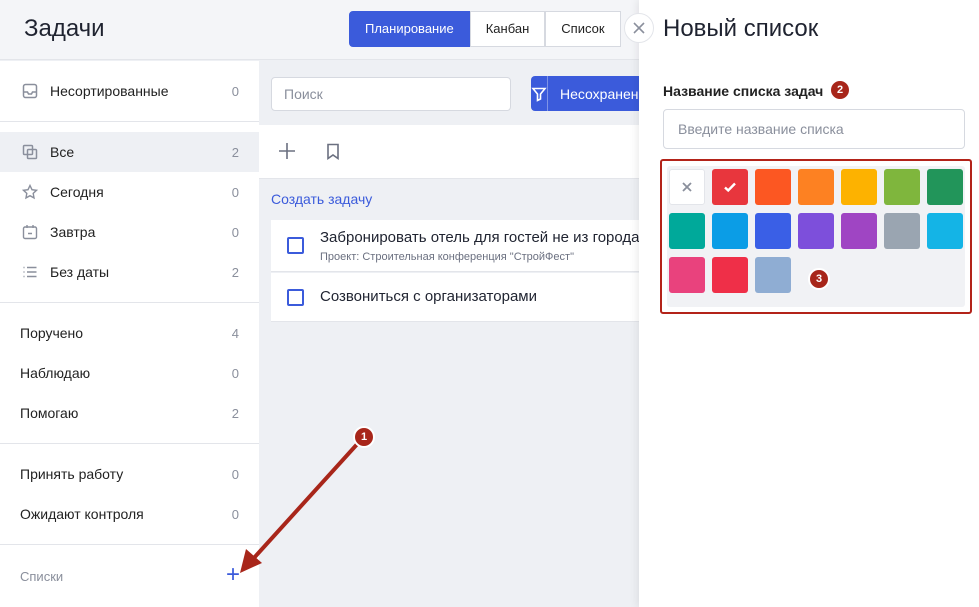 The image size is (979, 607). Describe the element at coordinates (30, 152) in the screenshot. I see `copy-icon` at that location.